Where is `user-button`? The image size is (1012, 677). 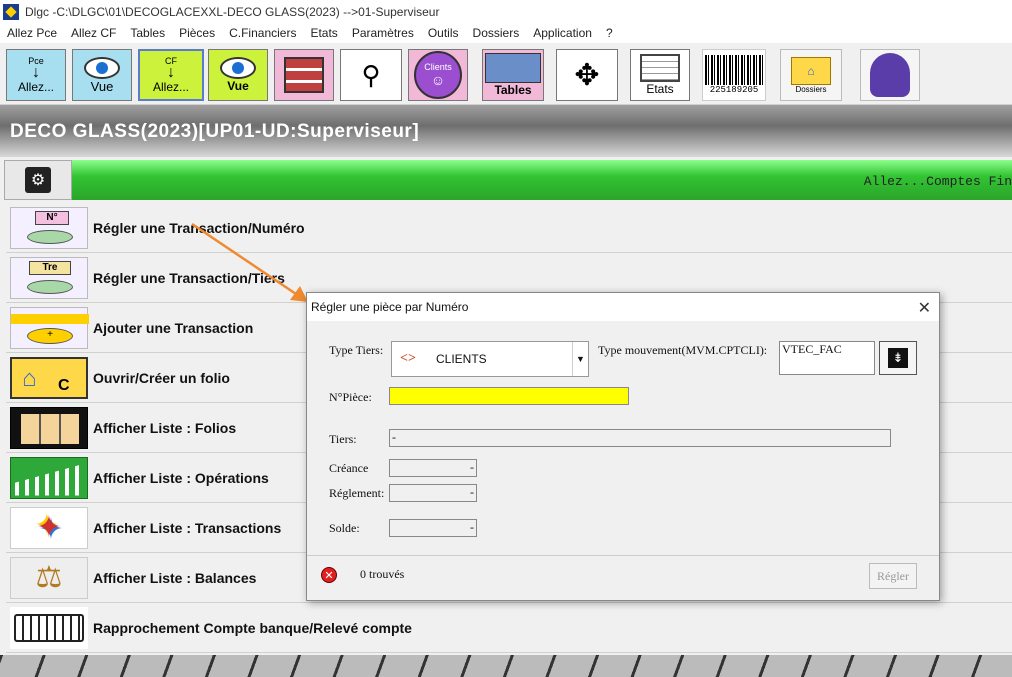
user-button is located at coordinates (890, 75).